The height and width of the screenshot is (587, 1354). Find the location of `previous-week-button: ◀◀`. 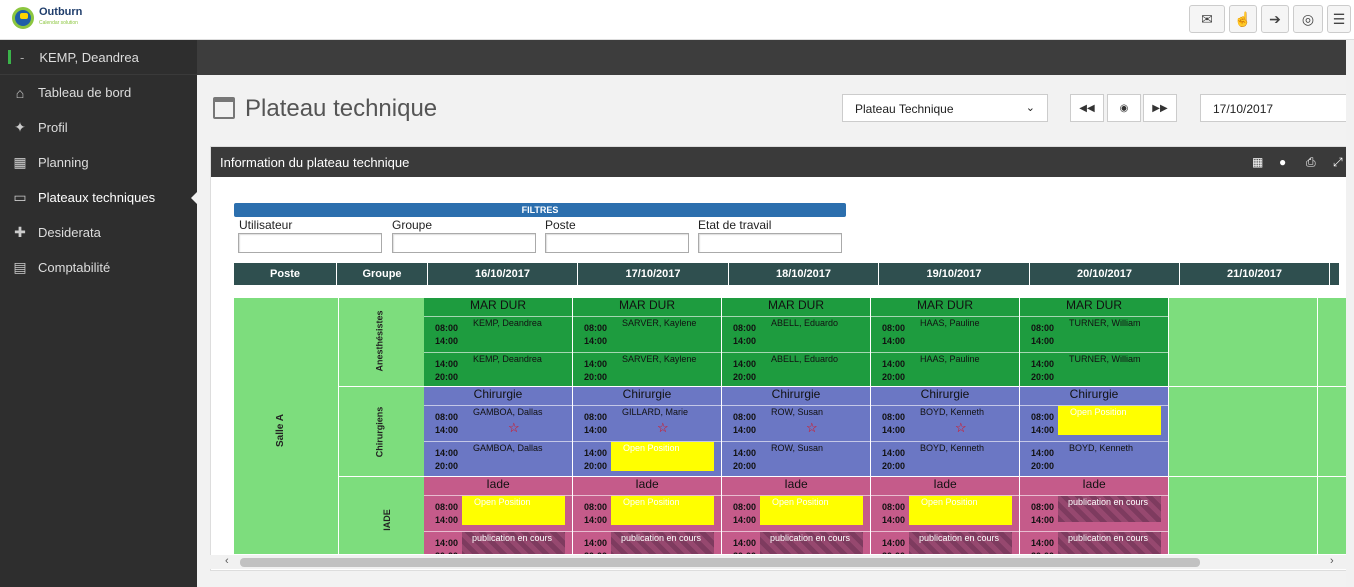

previous-week-button: ◀◀ is located at coordinates (1087, 108).